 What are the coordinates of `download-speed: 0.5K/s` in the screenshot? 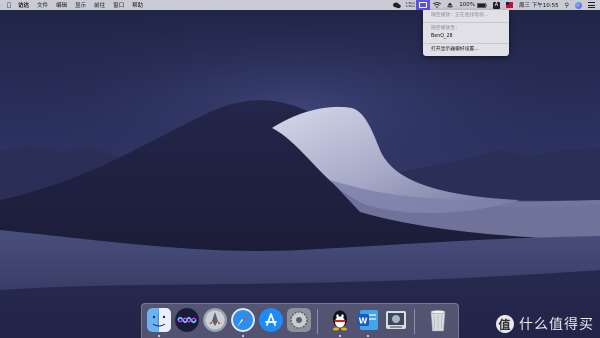 It's located at (410, 6).